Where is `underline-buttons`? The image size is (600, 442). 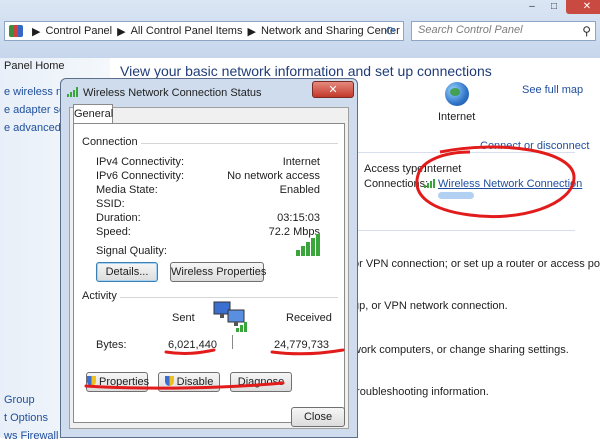
underline-buttons is located at coordinates (184, 385).